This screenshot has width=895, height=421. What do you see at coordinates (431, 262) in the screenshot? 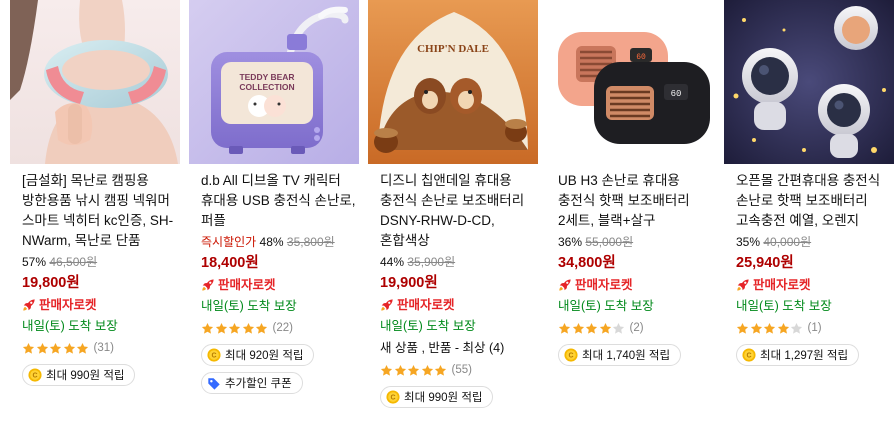
I see `original-price: 35,900원` at bounding box center [431, 262].